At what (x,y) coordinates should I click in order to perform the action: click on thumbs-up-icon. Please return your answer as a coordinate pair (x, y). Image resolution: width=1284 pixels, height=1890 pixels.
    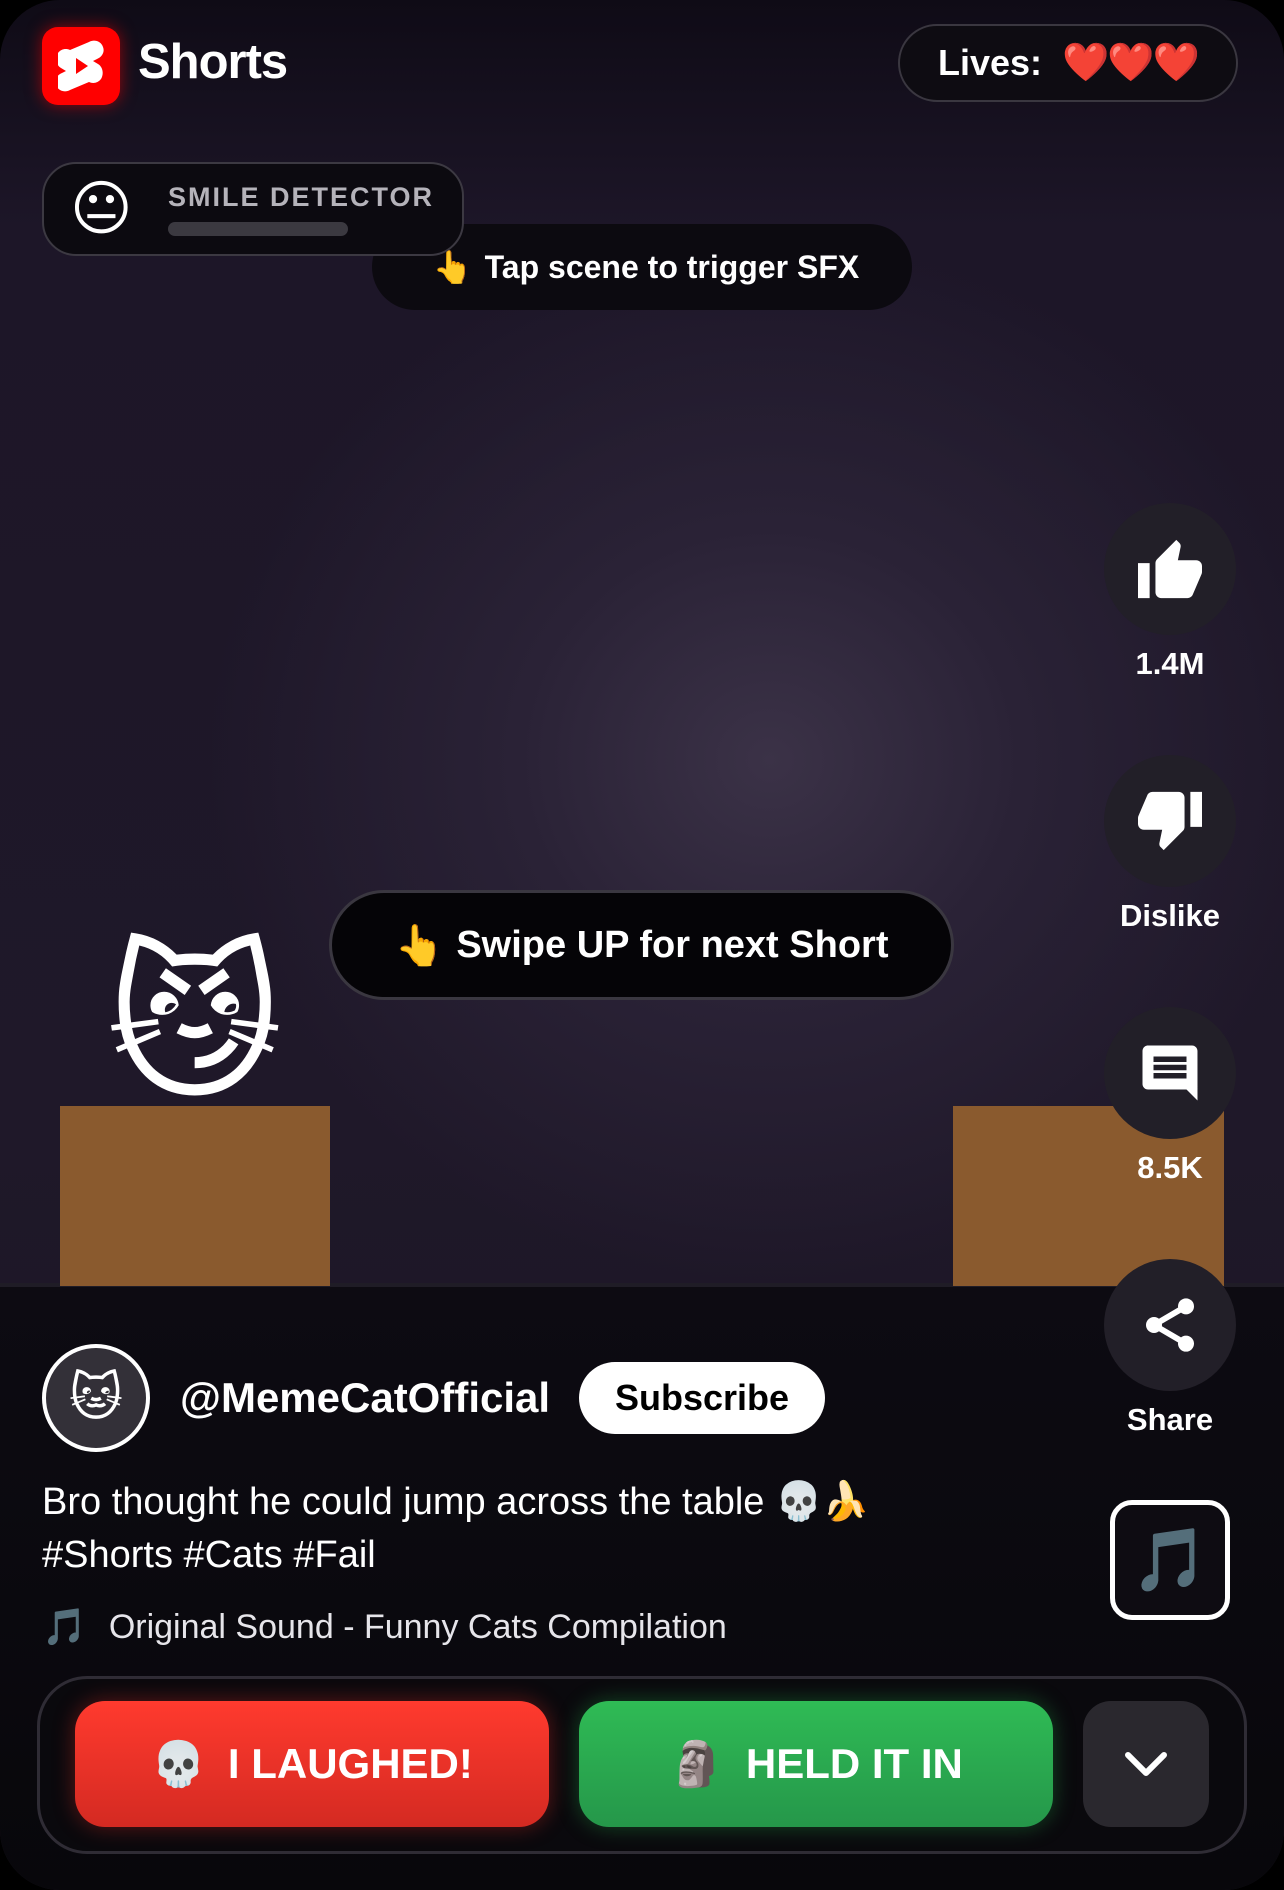
    Looking at the image, I should click on (1170, 569).